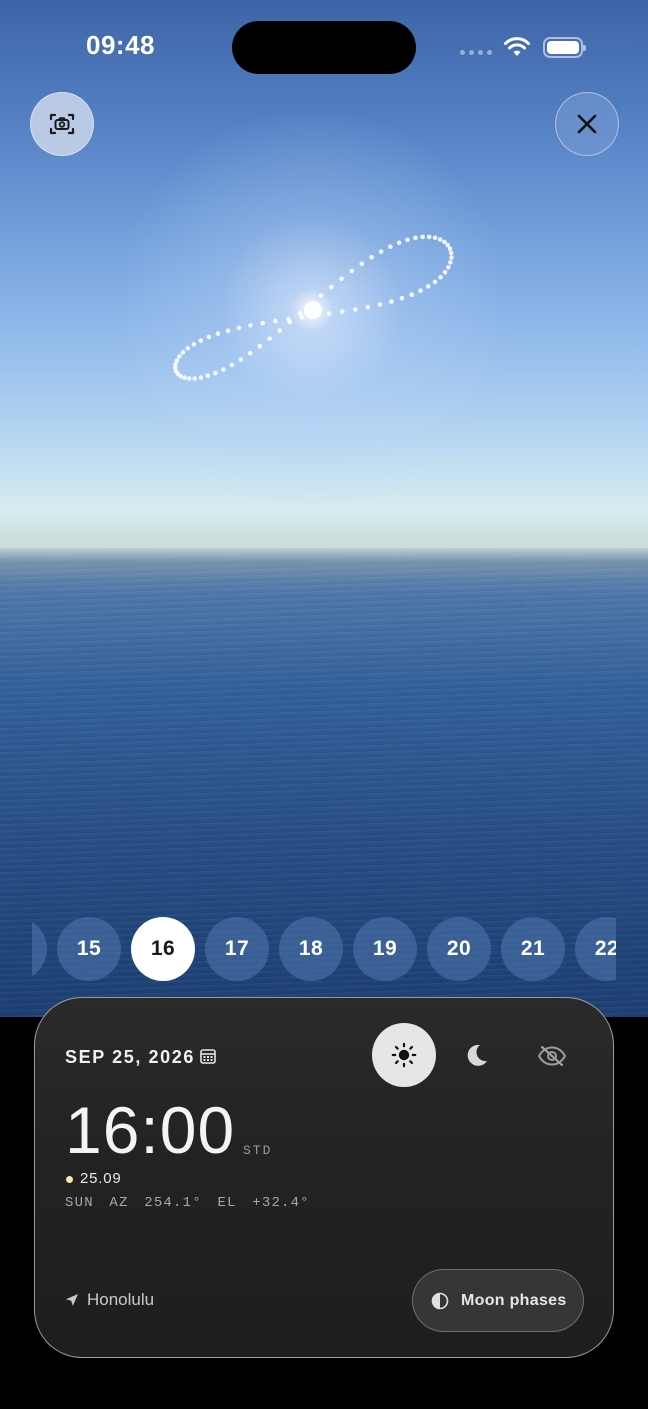  I want to click on analemma-path, so click(313, 307).